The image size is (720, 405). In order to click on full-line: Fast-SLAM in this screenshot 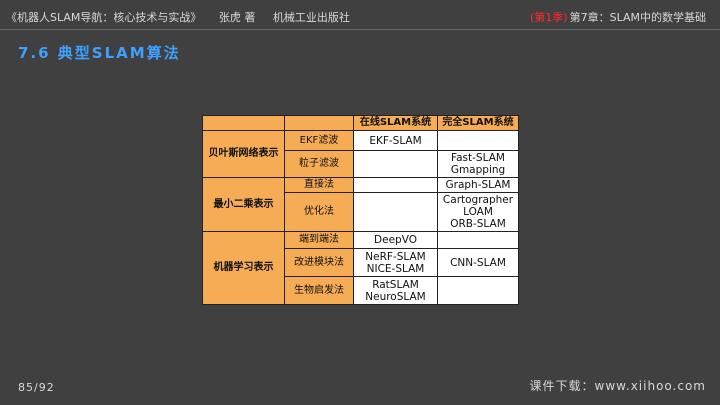, I will do `click(478, 158)`.